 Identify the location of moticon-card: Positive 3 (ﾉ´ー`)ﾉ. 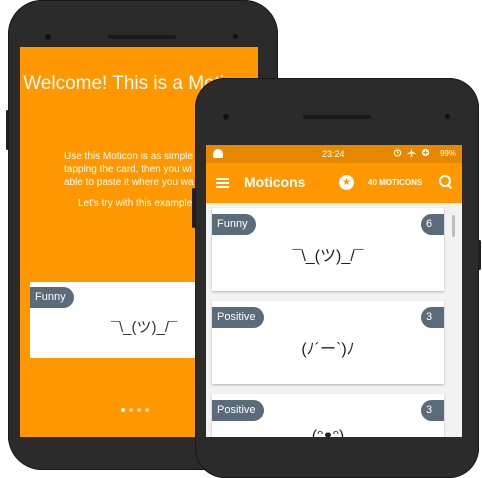
(328, 342).